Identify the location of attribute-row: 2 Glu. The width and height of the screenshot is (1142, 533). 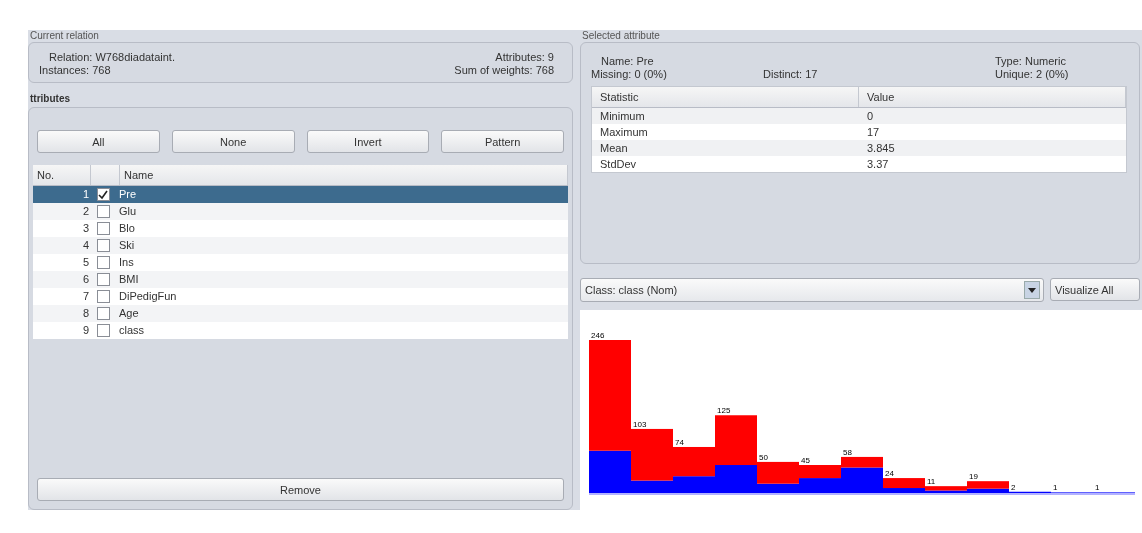
(300, 211).